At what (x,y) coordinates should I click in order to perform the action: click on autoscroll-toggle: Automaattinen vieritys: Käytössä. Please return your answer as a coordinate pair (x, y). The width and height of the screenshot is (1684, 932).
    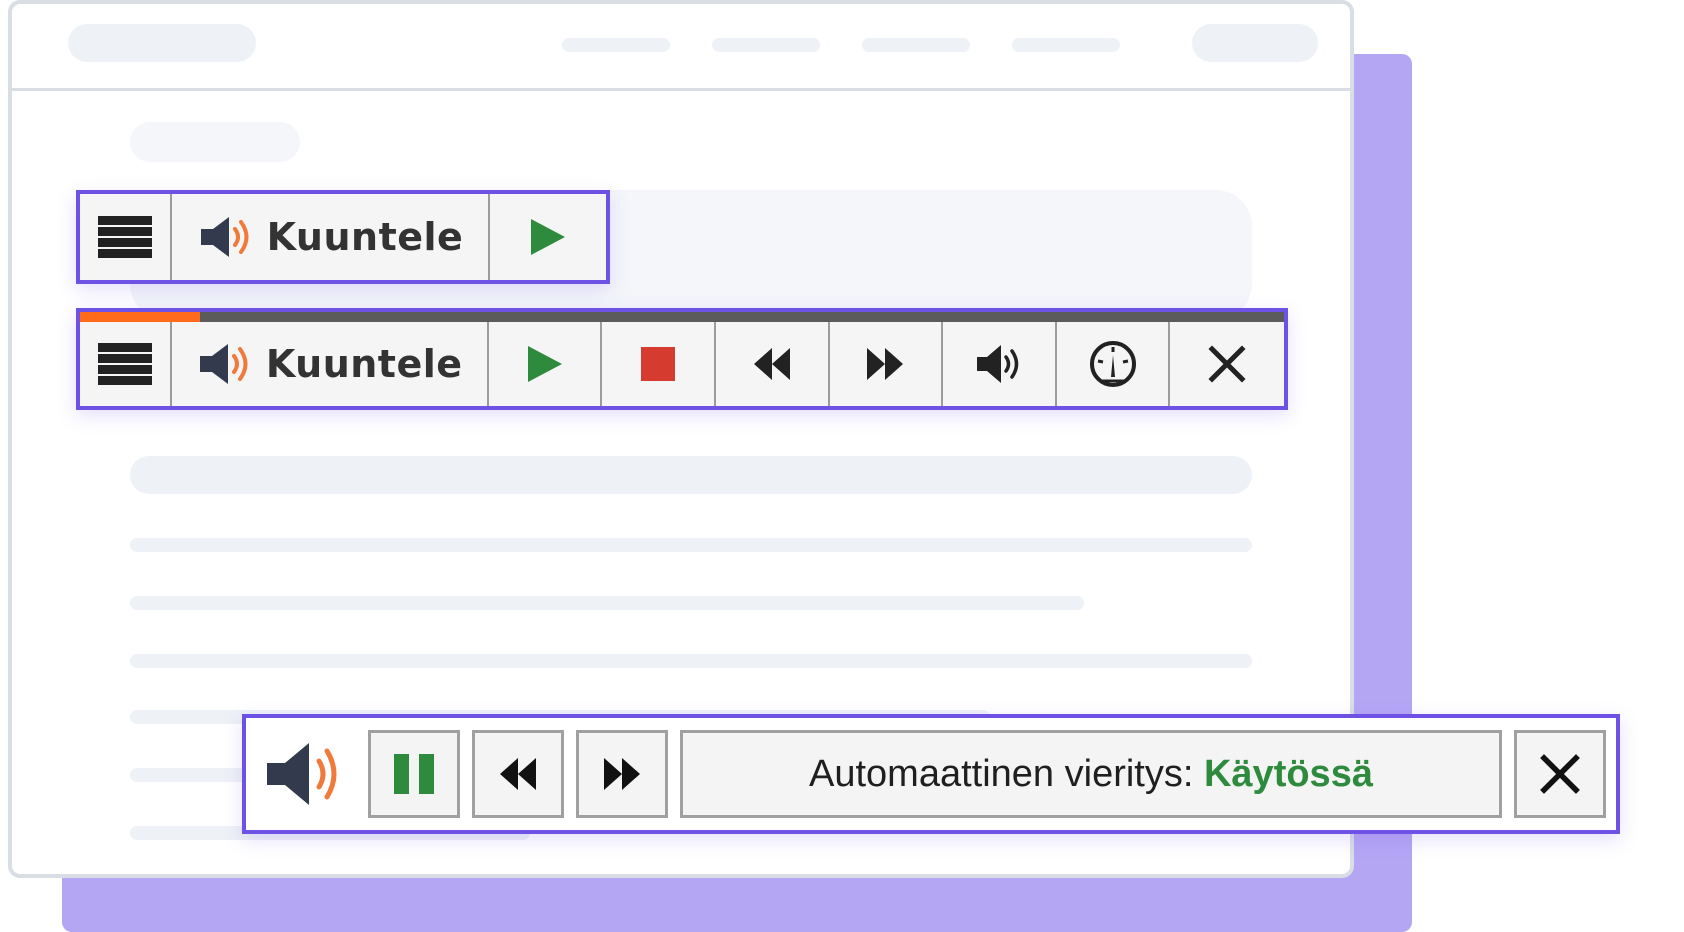
    Looking at the image, I should click on (1091, 774).